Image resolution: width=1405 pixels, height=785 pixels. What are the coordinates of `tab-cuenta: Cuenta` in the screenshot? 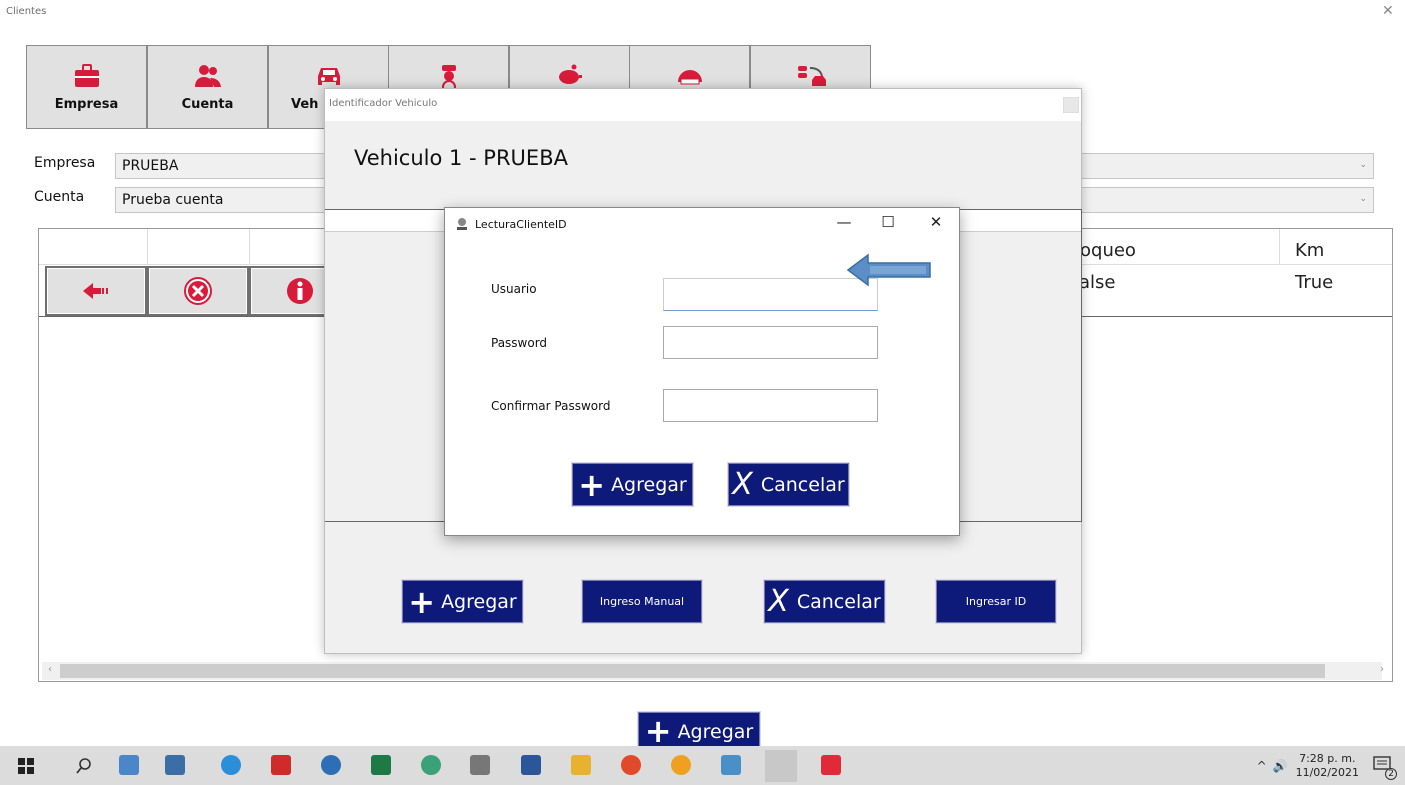 It's located at (207, 87).